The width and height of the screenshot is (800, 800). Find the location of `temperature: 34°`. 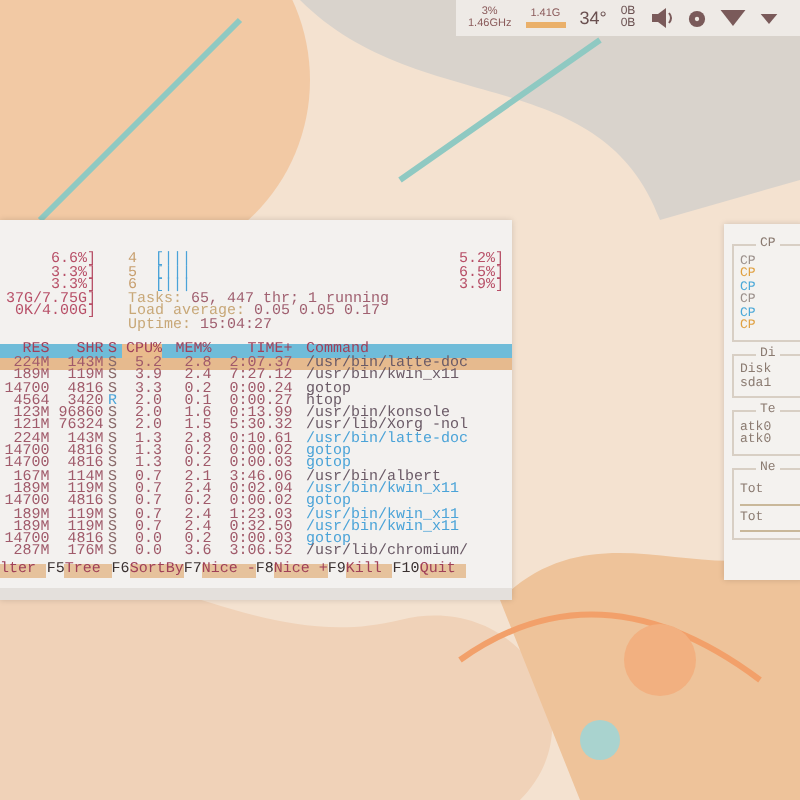

temperature: 34° is located at coordinates (593, 18).